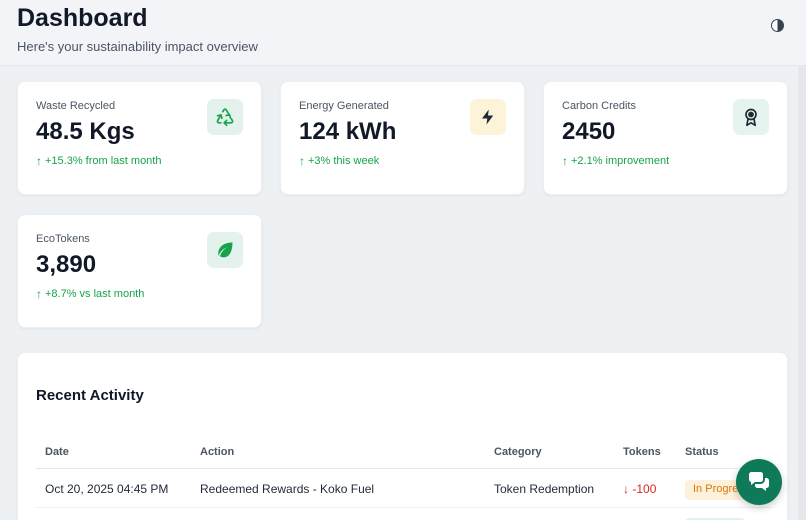  What do you see at coordinates (82, 18) in the screenshot?
I see `page-title: Dashboard` at bounding box center [82, 18].